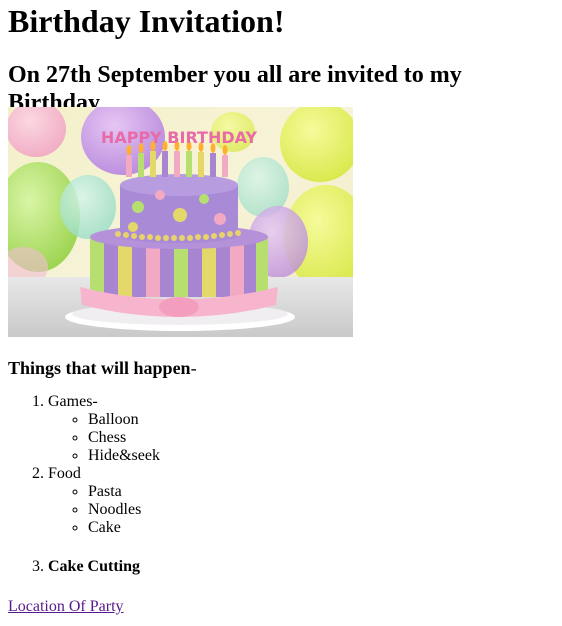 The height and width of the screenshot is (626, 562). What do you see at coordinates (281, 607) in the screenshot?
I see `location-link-row: Location Of Party` at bounding box center [281, 607].